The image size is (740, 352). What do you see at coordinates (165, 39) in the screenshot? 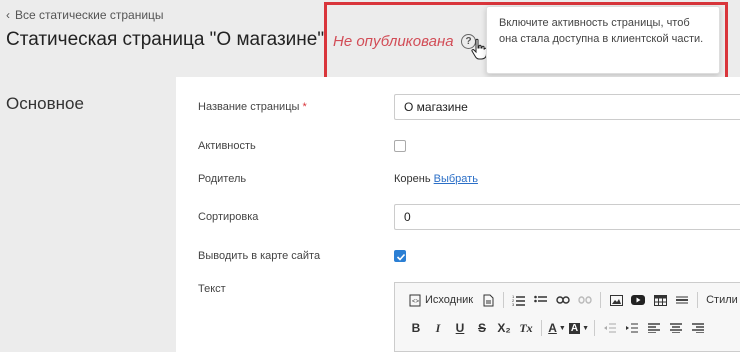
I see `page-title: Статическая страница "О магазине"` at bounding box center [165, 39].